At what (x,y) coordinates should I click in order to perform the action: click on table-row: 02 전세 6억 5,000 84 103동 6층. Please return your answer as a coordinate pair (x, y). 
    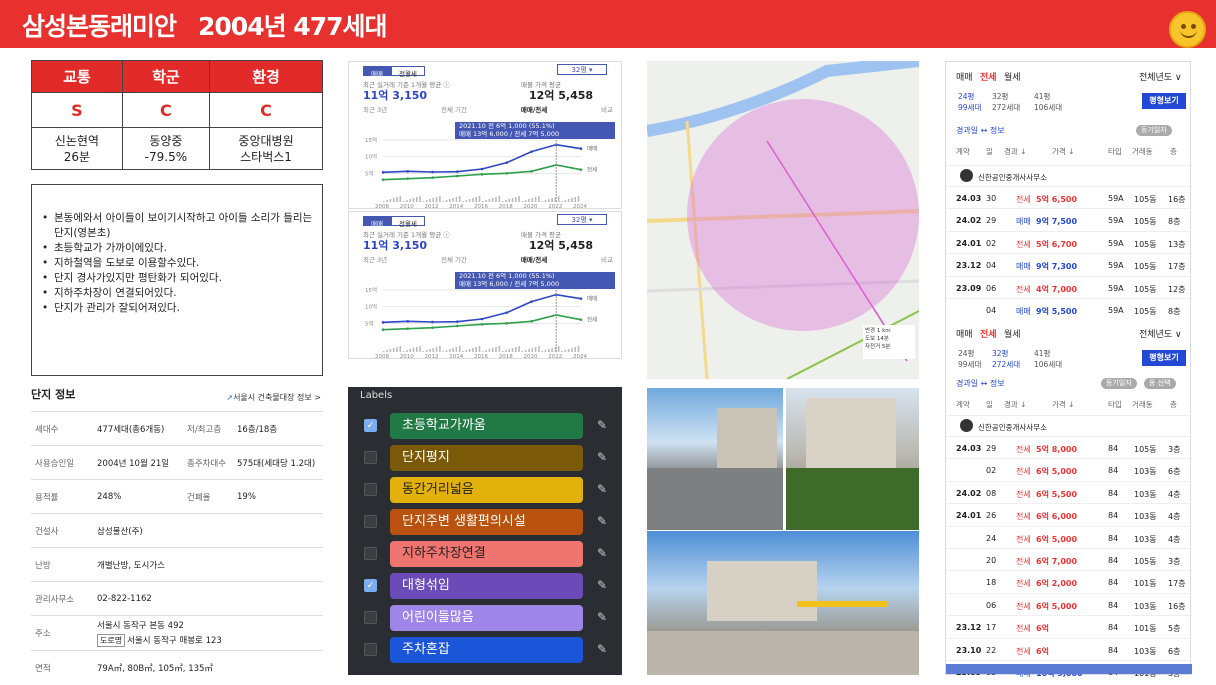
    Looking at the image, I should click on (1069, 469).